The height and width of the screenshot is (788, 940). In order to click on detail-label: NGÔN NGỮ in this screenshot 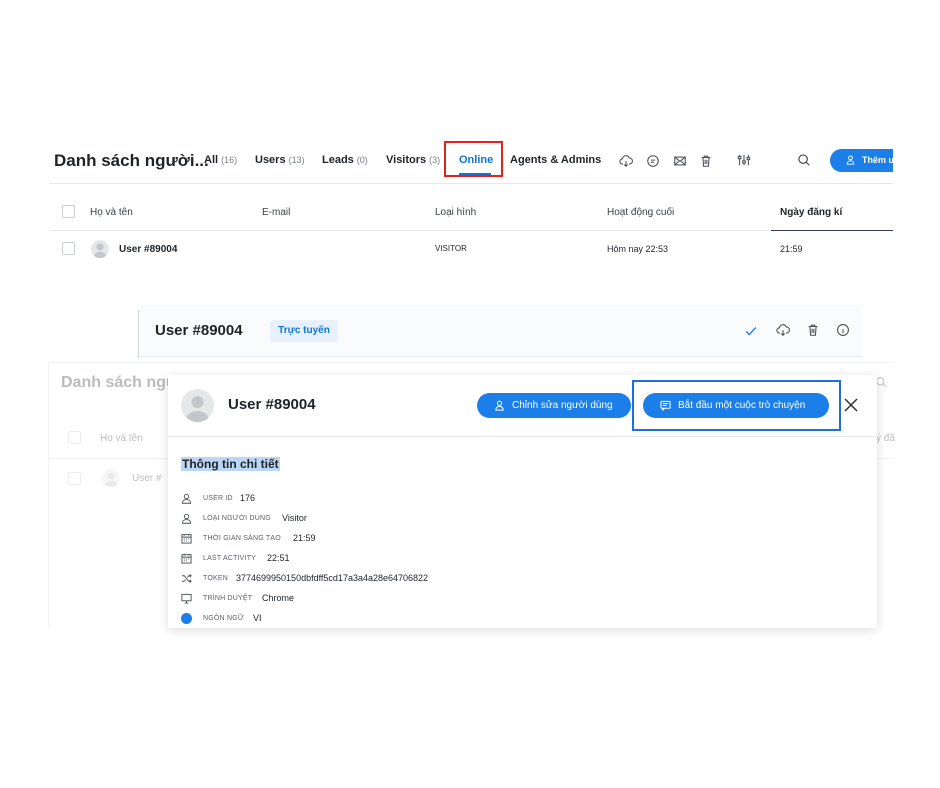, I will do `click(224, 618)`.